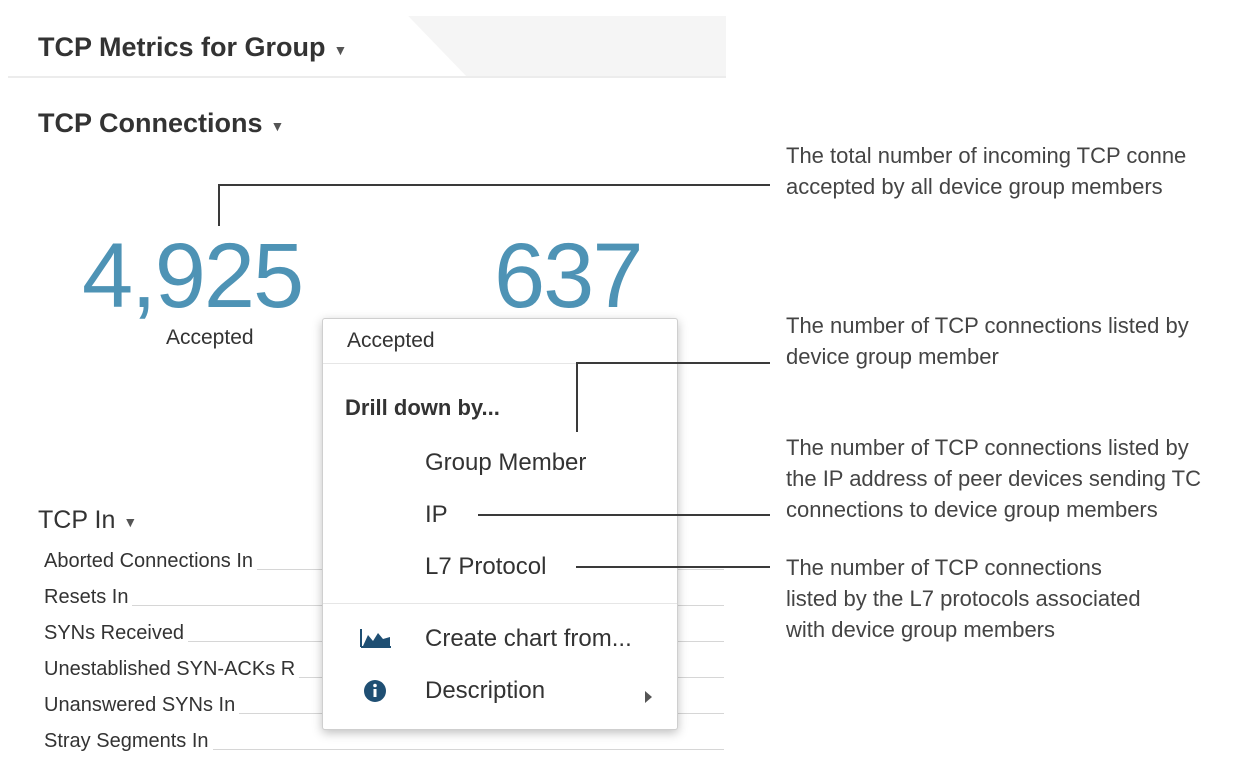 The height and width of the screenshot is (766, 1245). I want to click on menu-header: Accepted, so click(391, 340).